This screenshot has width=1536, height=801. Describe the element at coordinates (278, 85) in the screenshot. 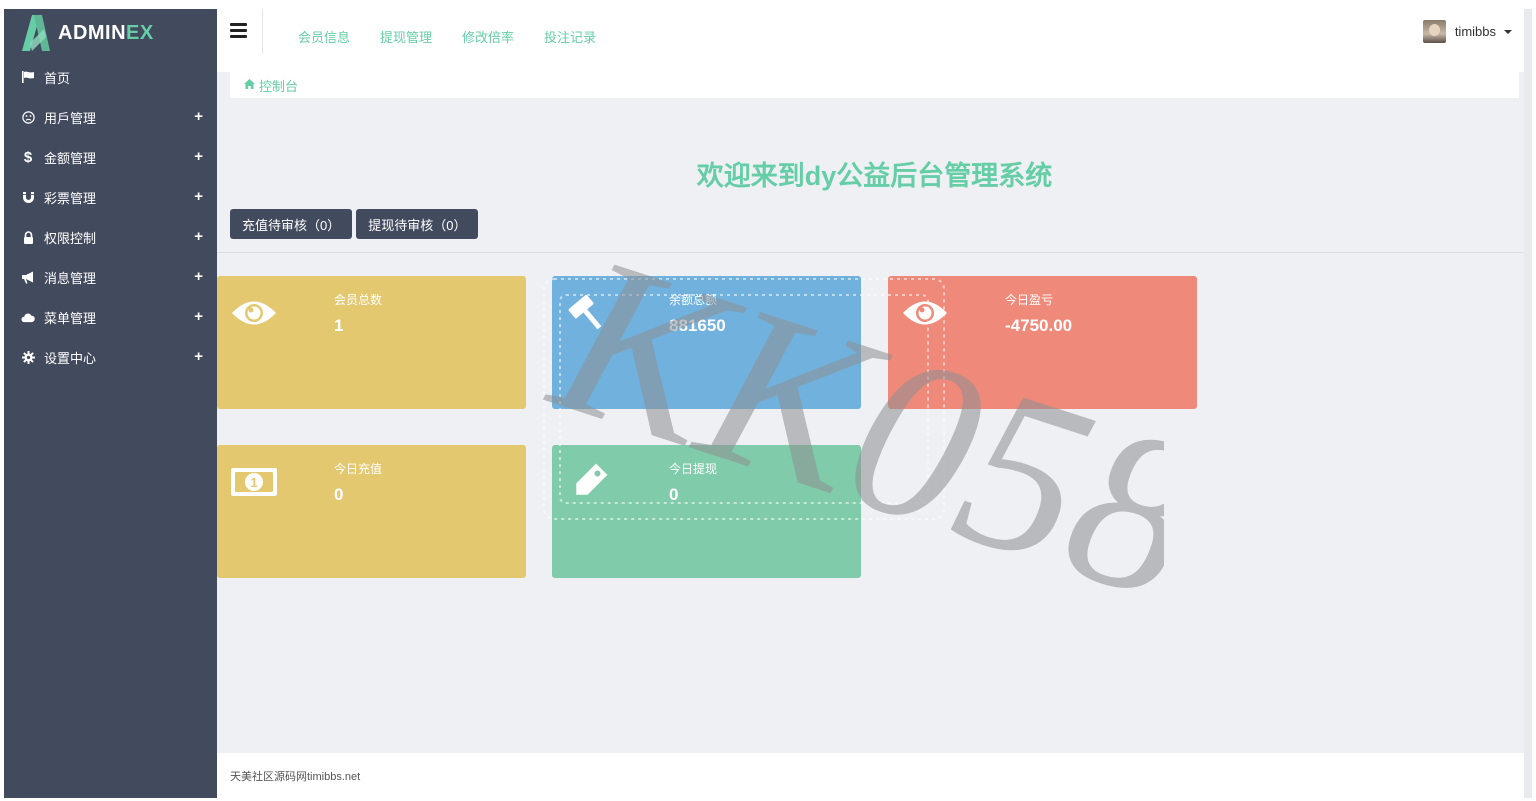

I see `breadcrumb-dashboard: 控制台` at that location.